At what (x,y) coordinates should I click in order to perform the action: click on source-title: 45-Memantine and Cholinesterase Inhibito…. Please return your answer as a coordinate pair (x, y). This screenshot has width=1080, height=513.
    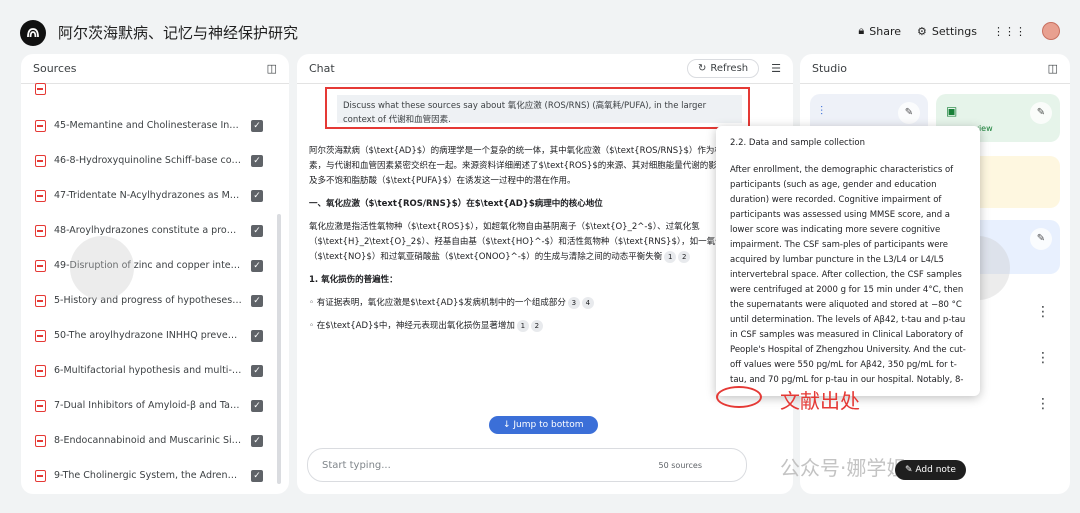
    Looking at the image, I should click on (148, 125).